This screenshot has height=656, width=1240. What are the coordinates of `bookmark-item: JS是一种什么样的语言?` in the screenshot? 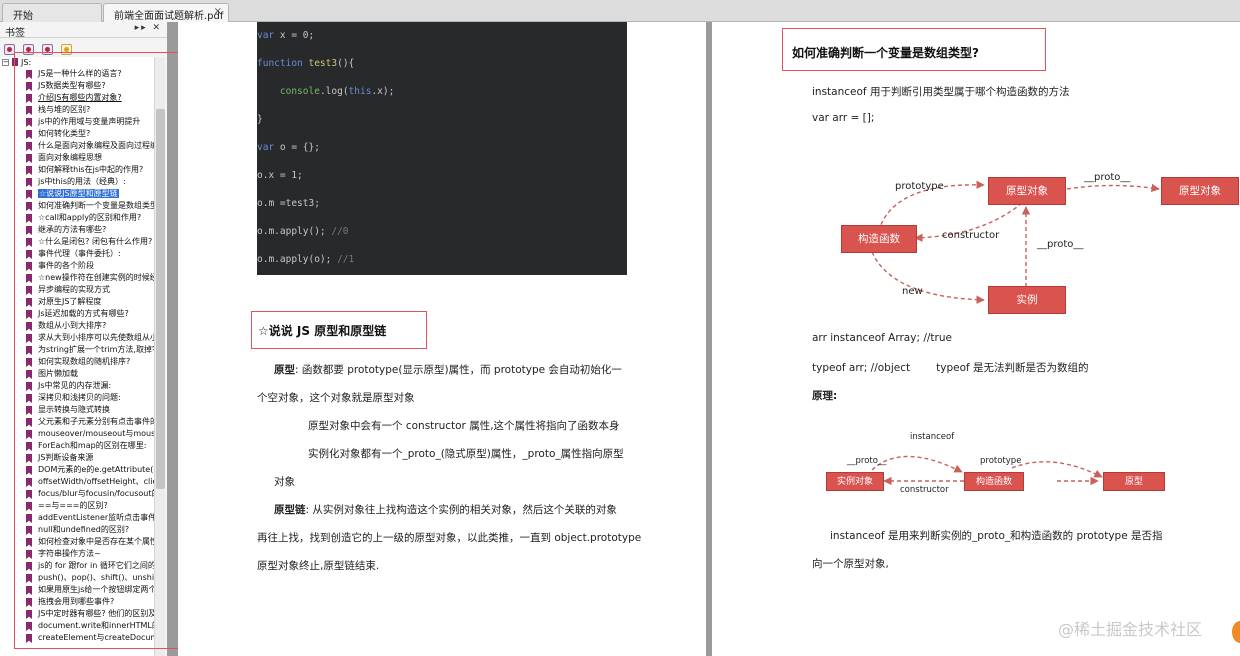 It's located at (90, 74).